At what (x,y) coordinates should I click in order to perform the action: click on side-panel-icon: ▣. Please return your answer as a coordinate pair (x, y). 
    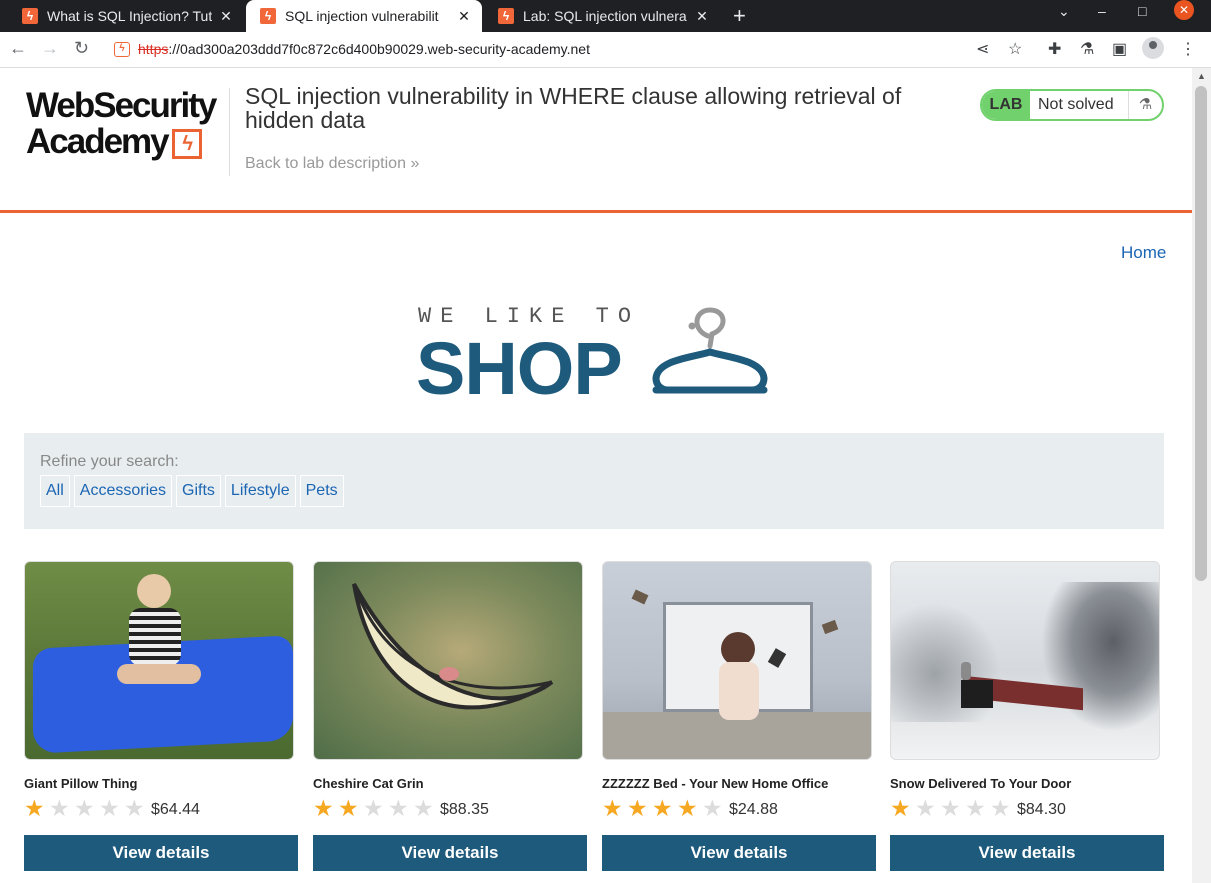
    Looking at the image, I should click on (1119, 49).